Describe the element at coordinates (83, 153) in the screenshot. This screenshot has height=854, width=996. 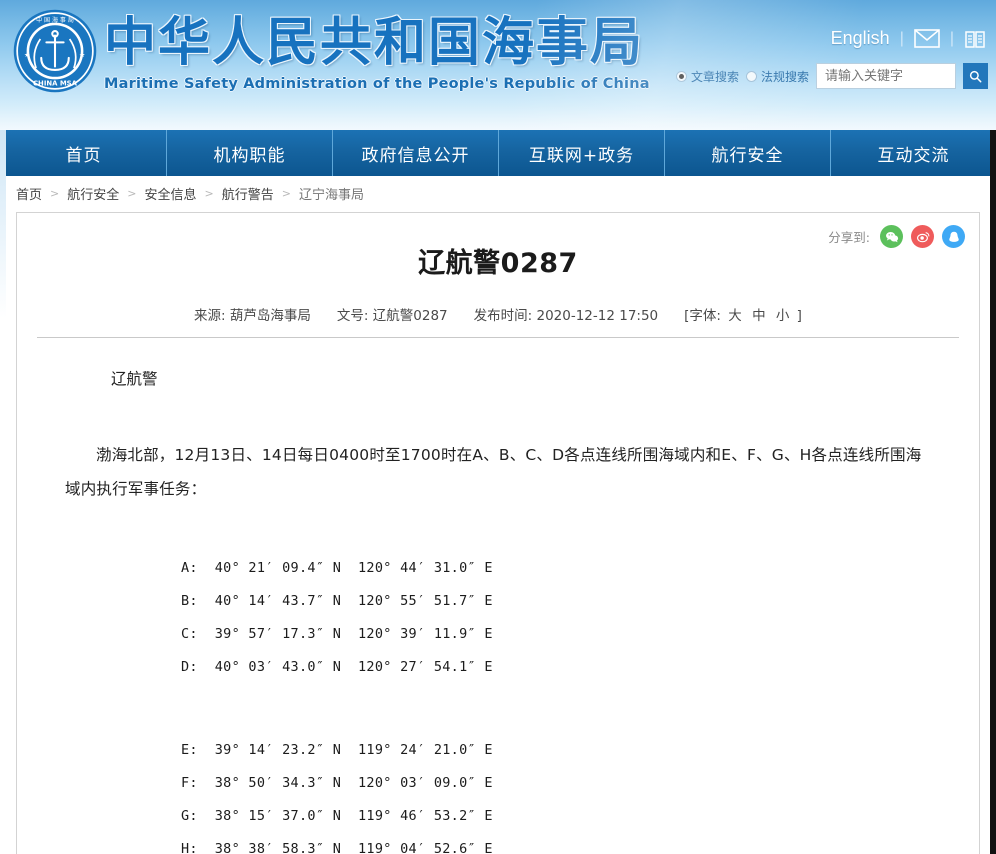
I see `nav-item-home: 首页` at that location.